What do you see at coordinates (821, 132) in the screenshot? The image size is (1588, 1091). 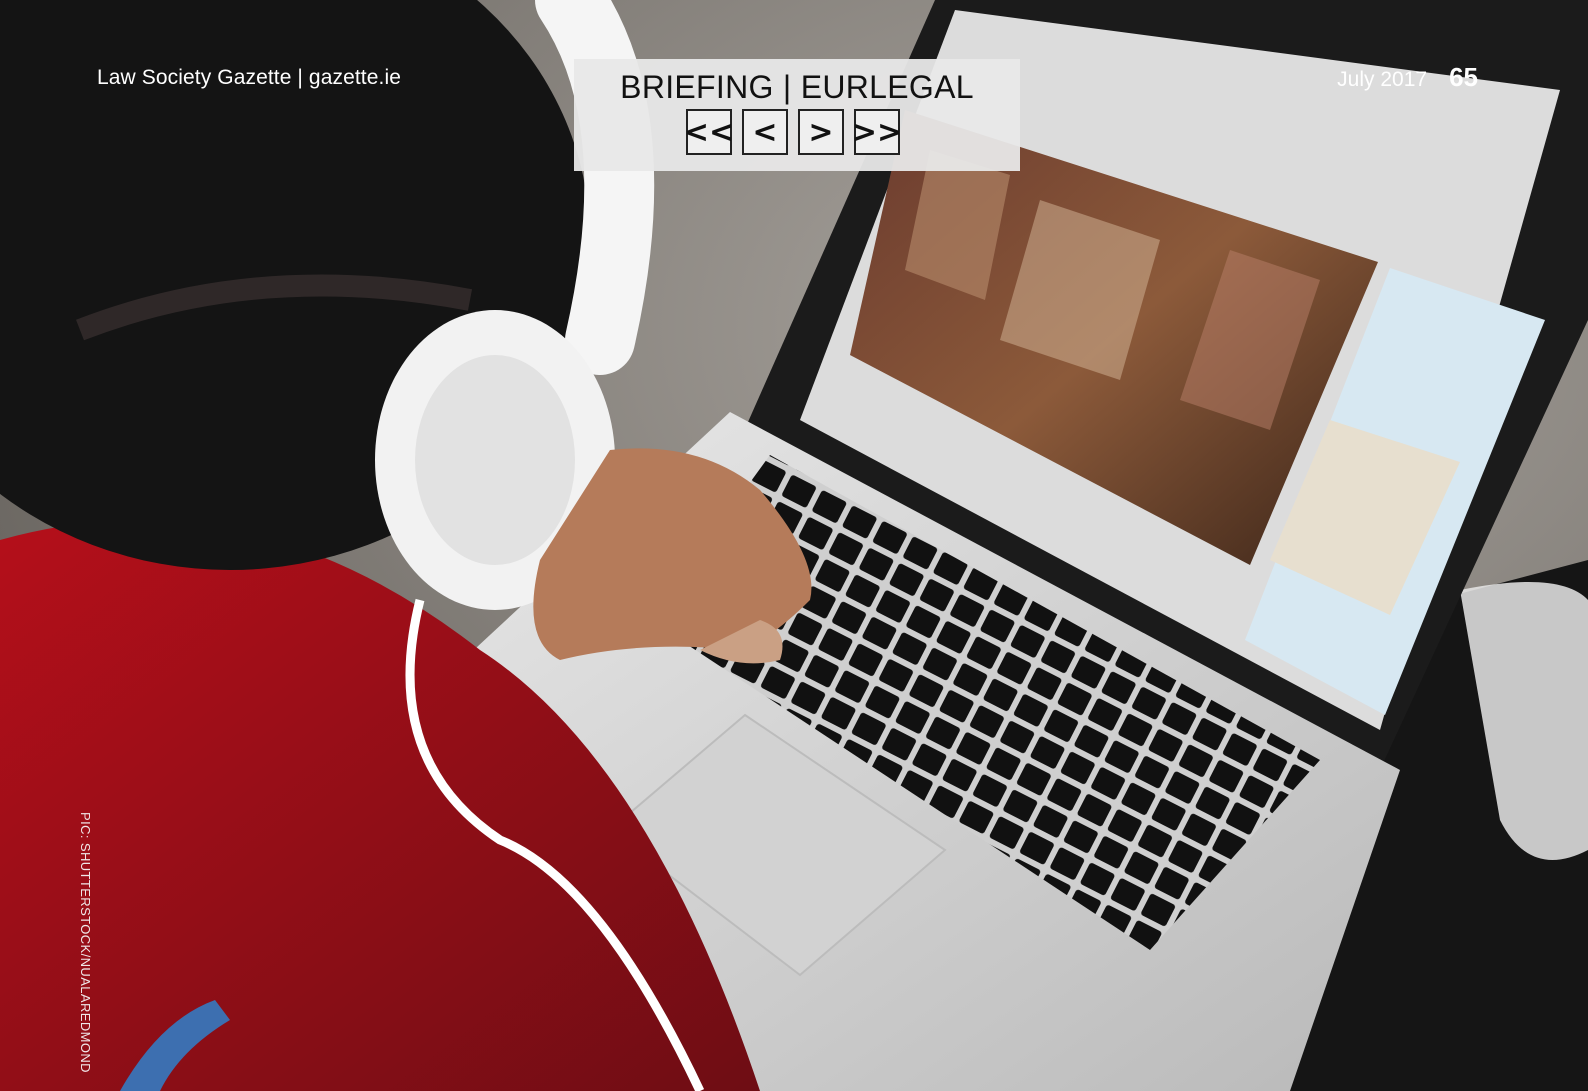 I see `next-page-button: >` at bounding box center [821, 132].